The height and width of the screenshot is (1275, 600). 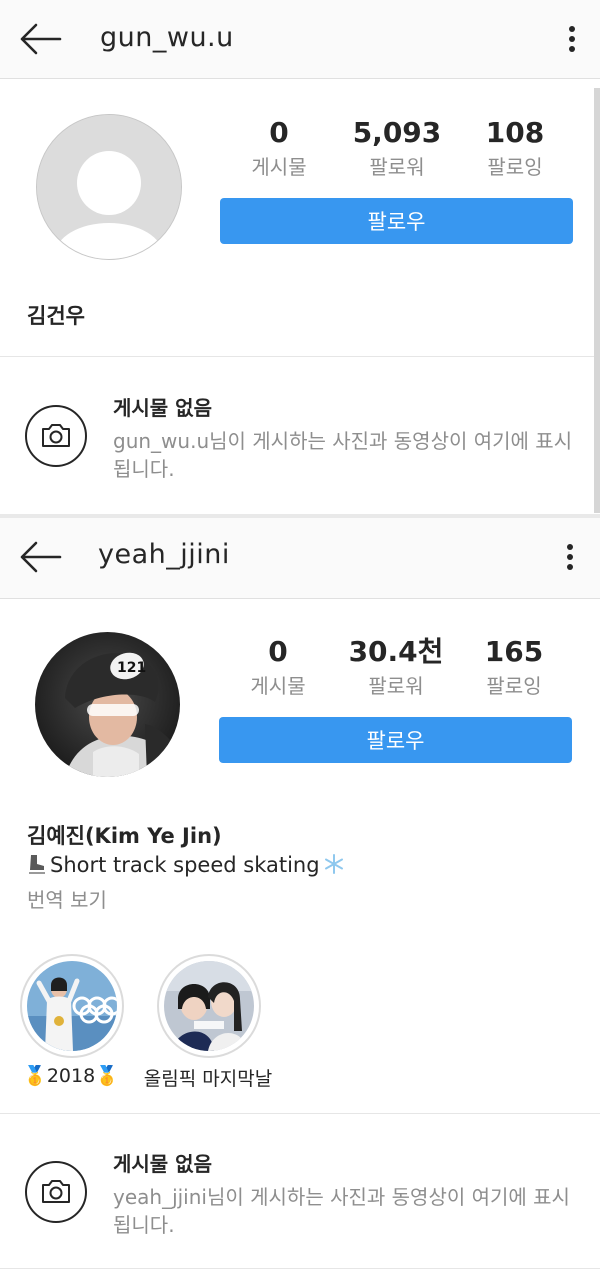 I want to click on two-skaters-selfie-icon, so click(x=209, y=1006).